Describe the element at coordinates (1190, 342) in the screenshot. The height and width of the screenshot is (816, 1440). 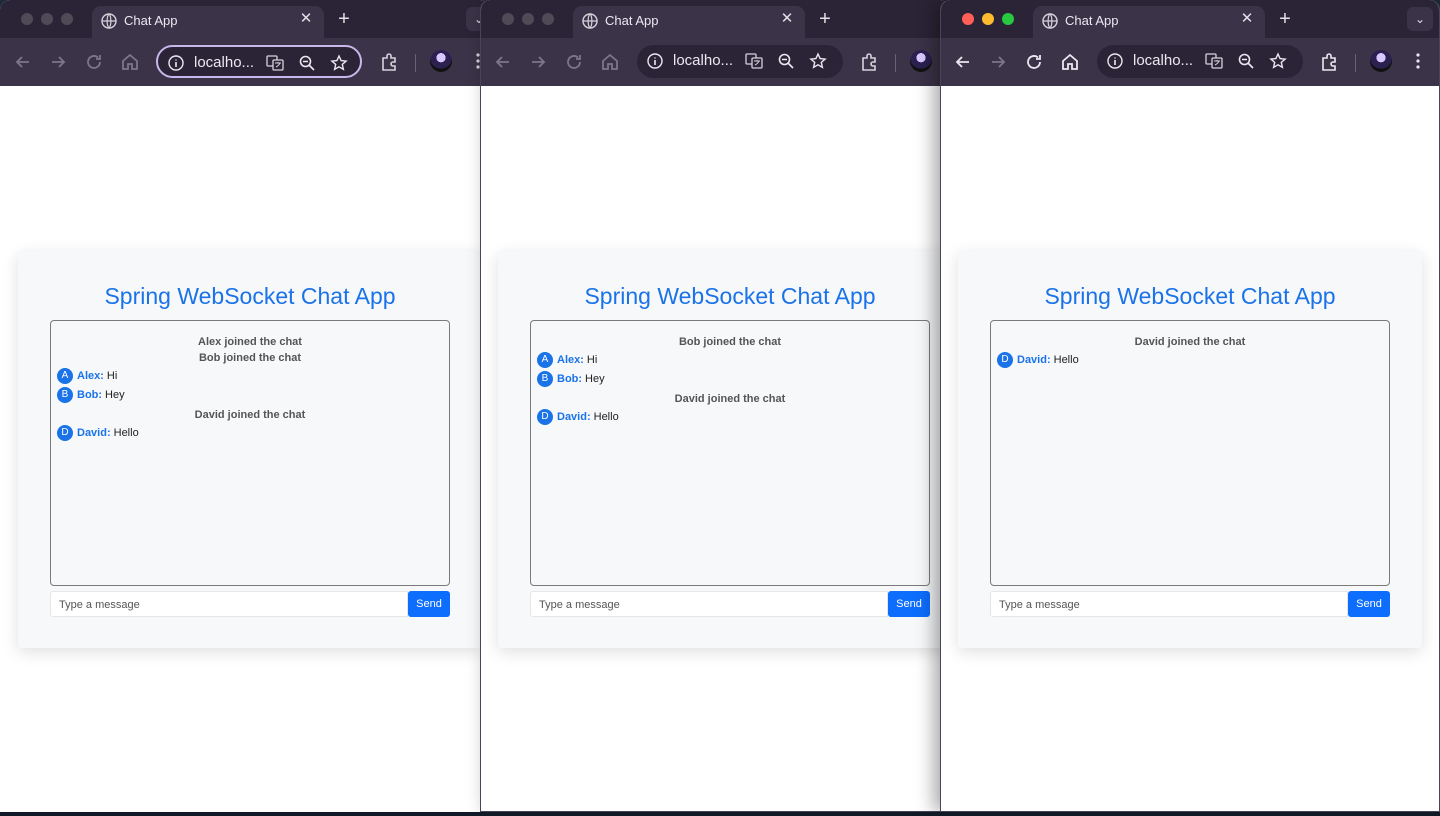
I see `system-message: David joined the chat` at that location.